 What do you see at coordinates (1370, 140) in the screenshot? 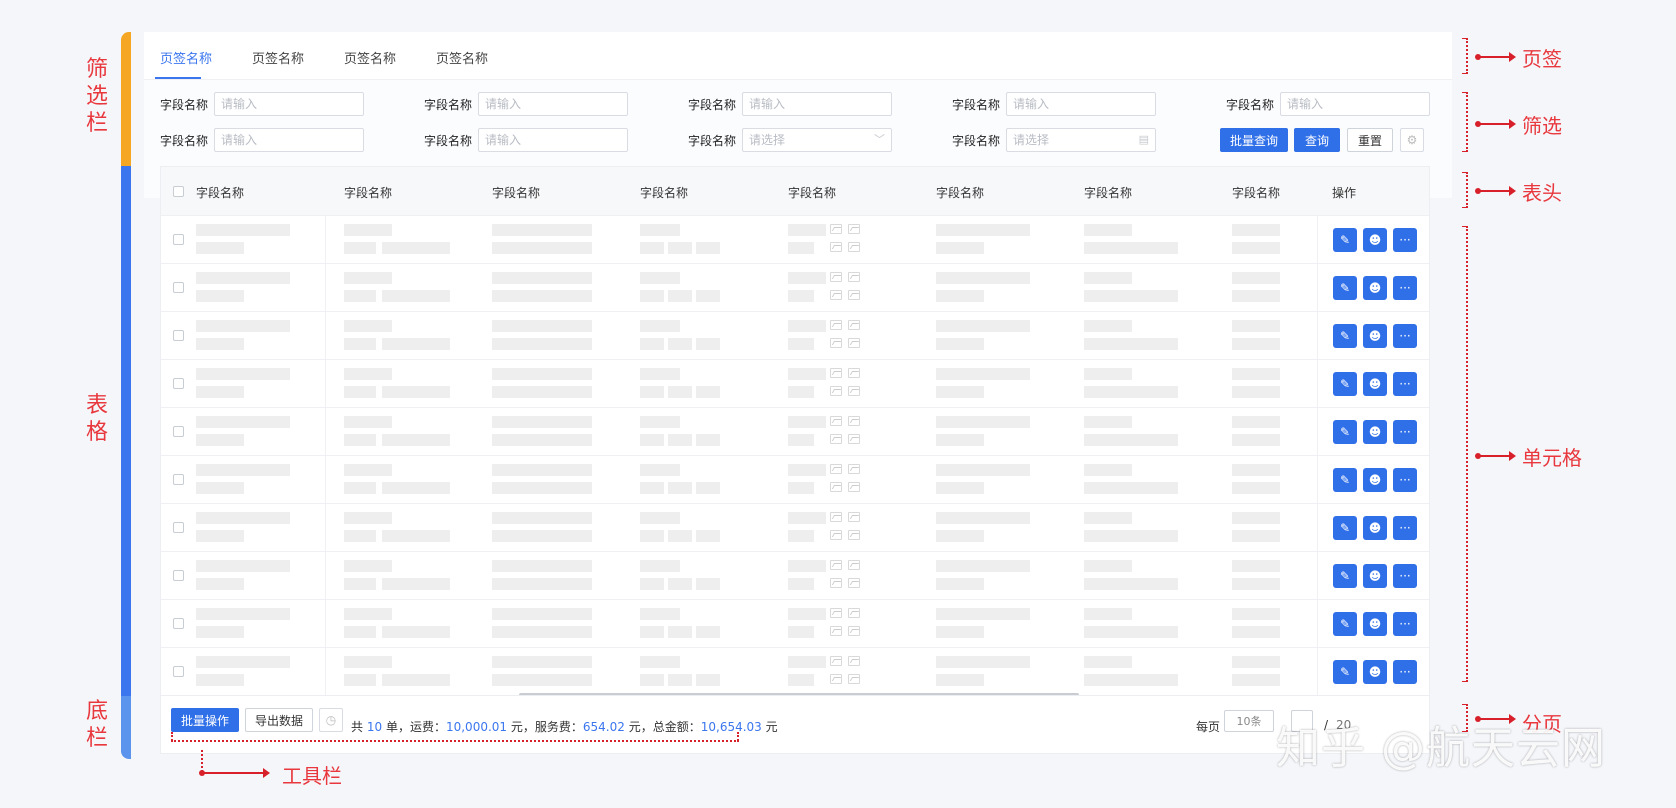
I see `reset-button: 重置` at bounding box center [1370, 140].